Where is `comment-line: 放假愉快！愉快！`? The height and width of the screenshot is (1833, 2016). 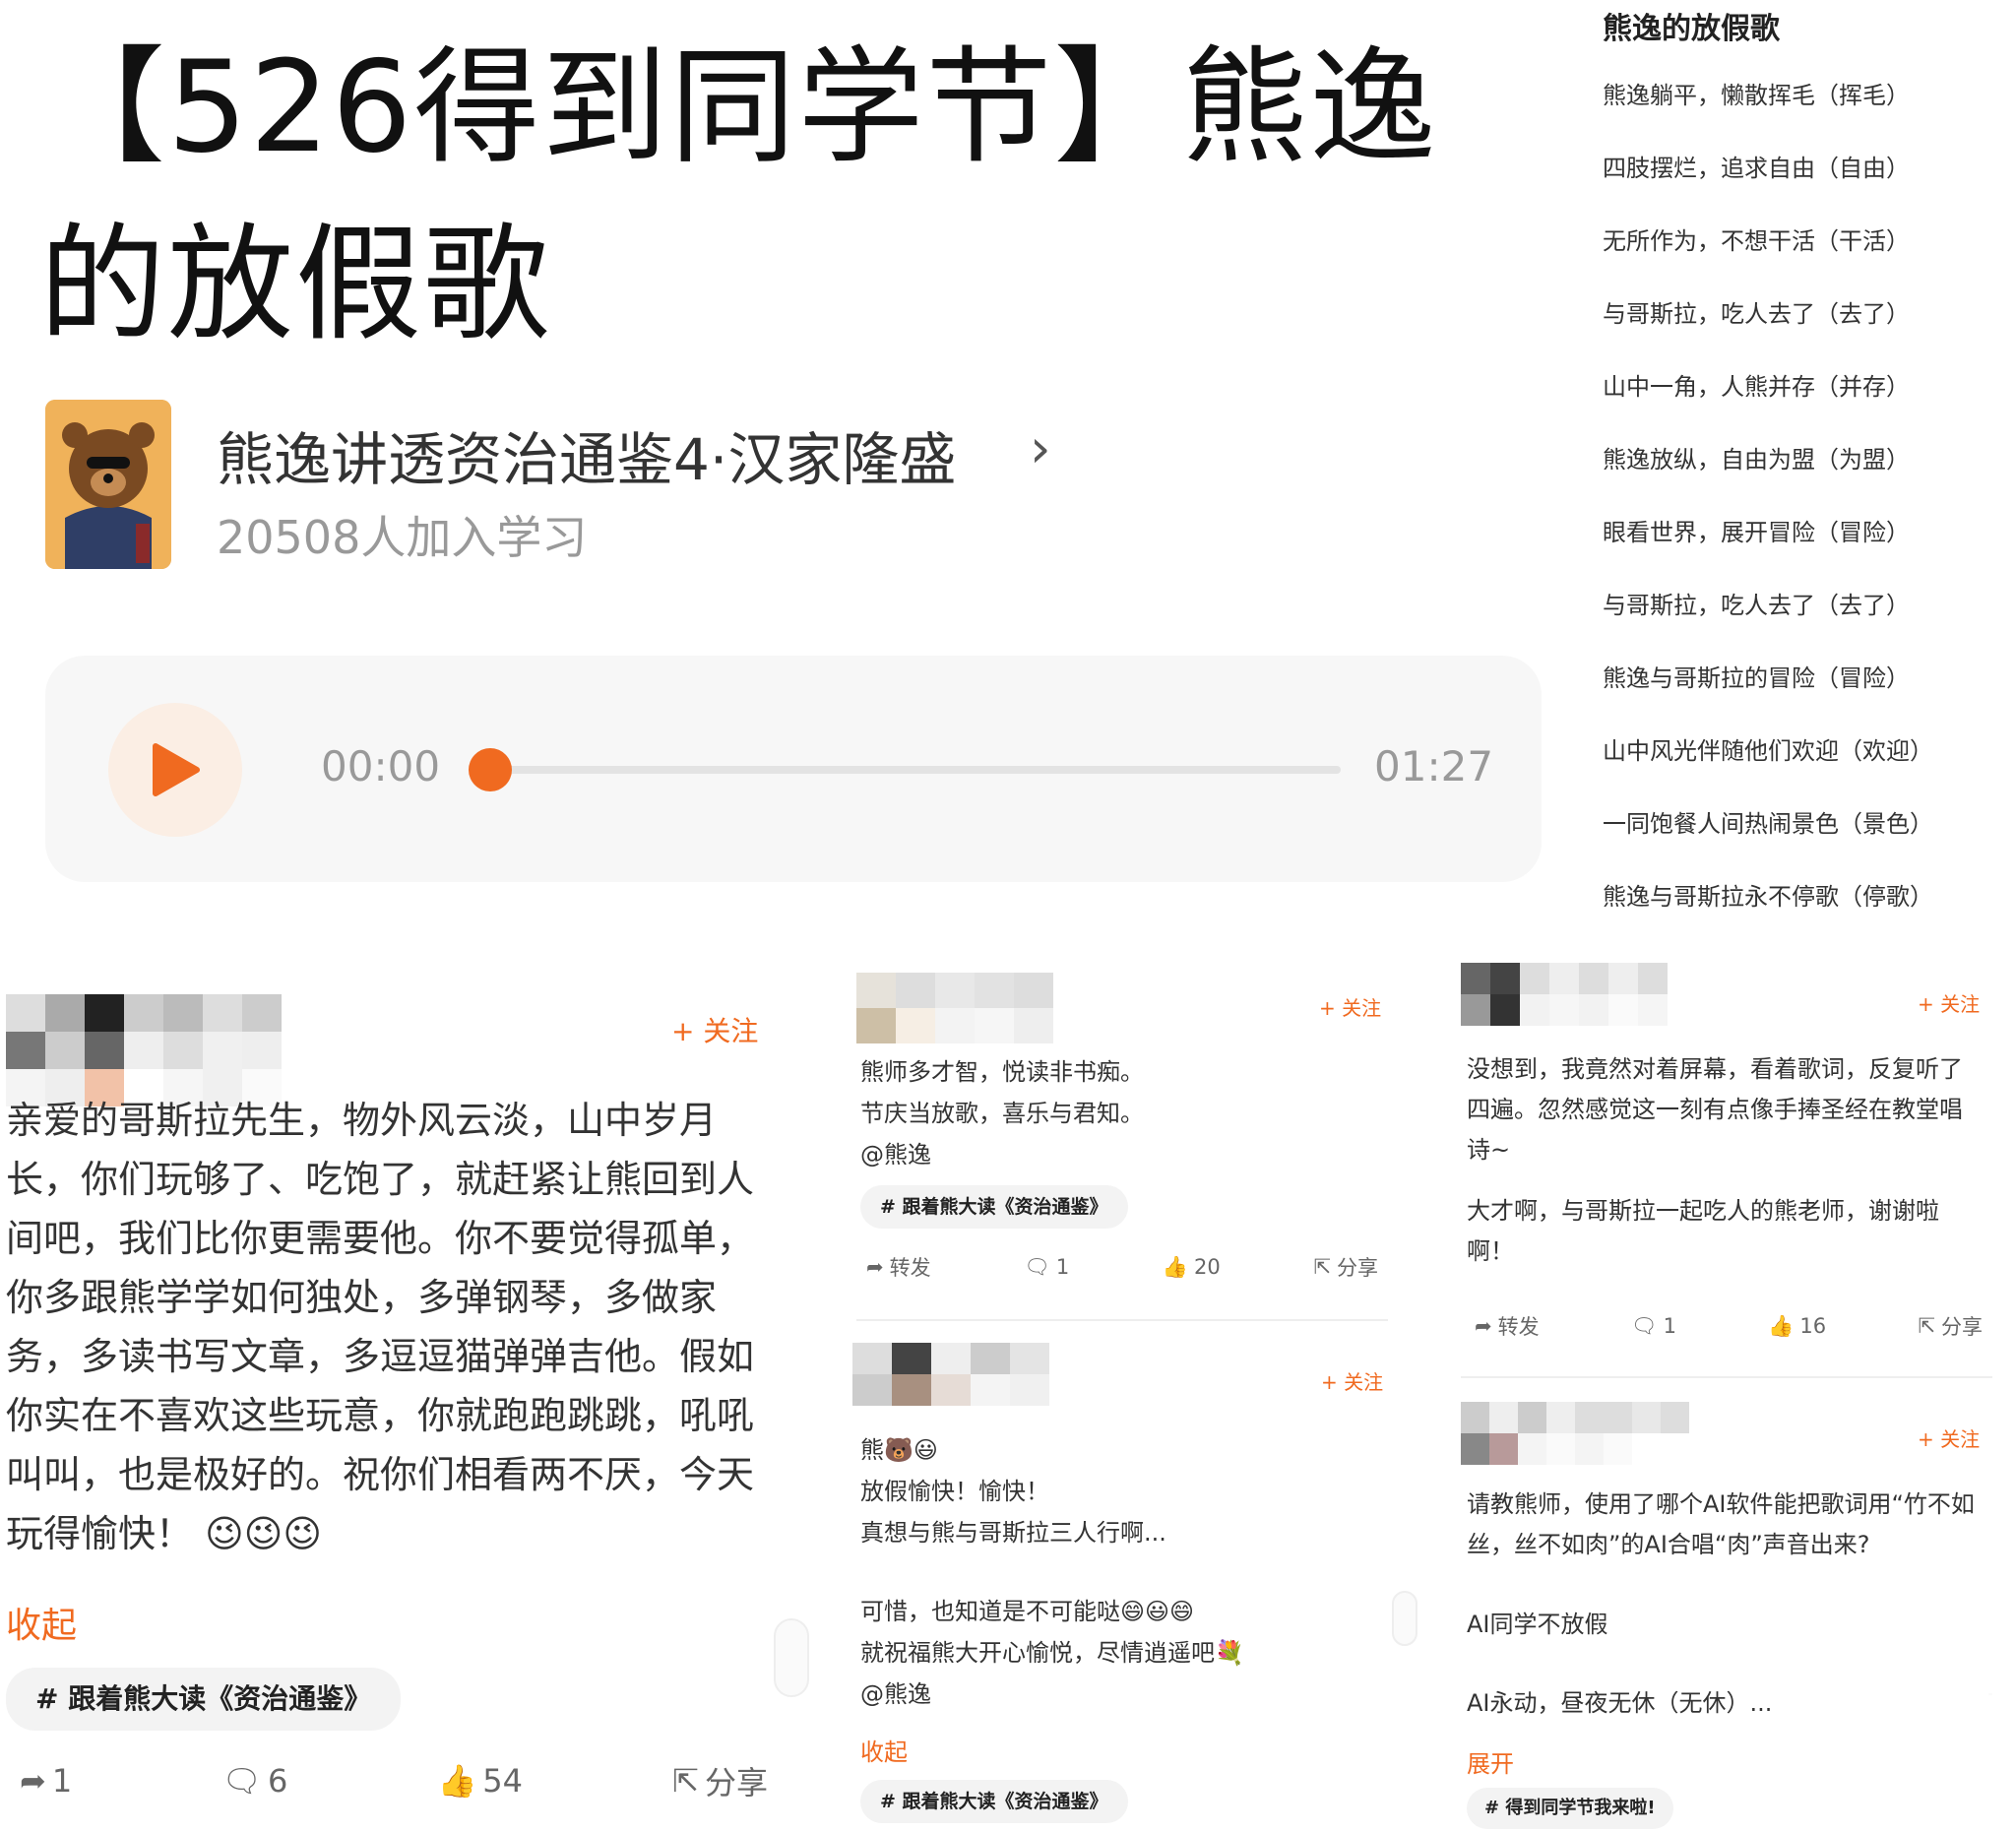
comment-line: 放假愉快！愉快！ is located at coordinates (954, 1491).